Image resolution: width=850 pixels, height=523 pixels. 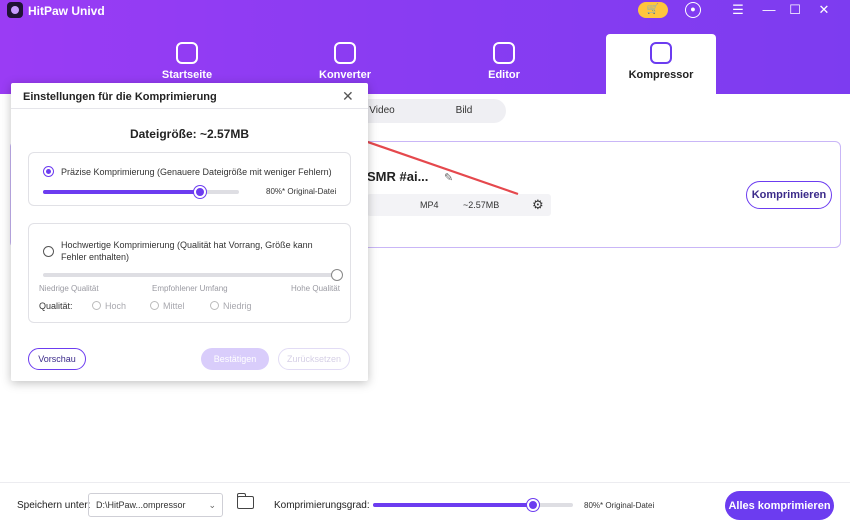 I want to click on radio-precise, so click(x=48, y=171).